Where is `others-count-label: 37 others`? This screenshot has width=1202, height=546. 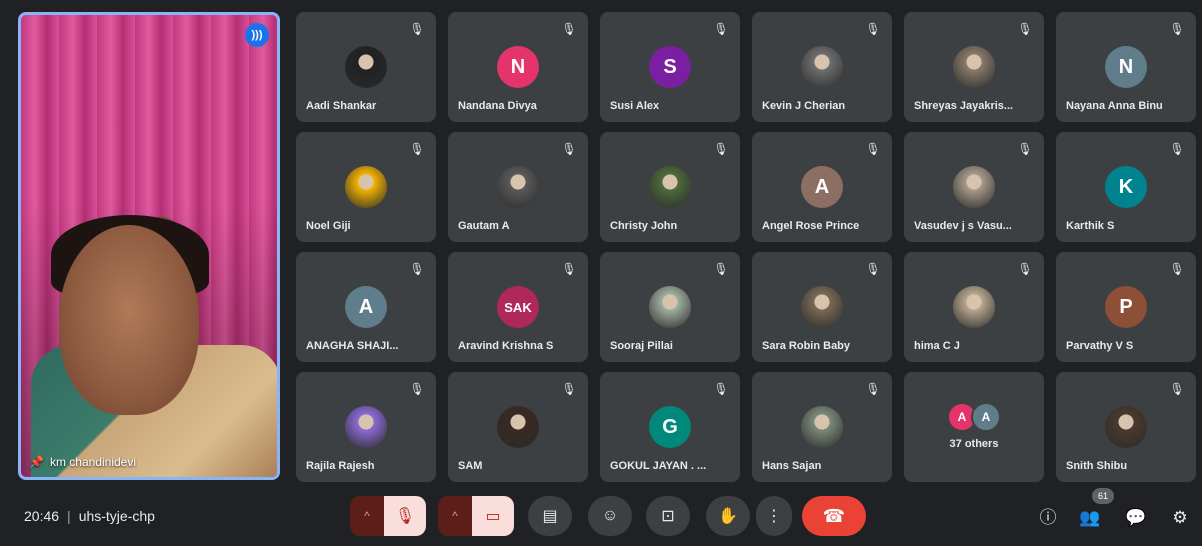 others-count-label: 37 others is located at coordinates (974, 444).